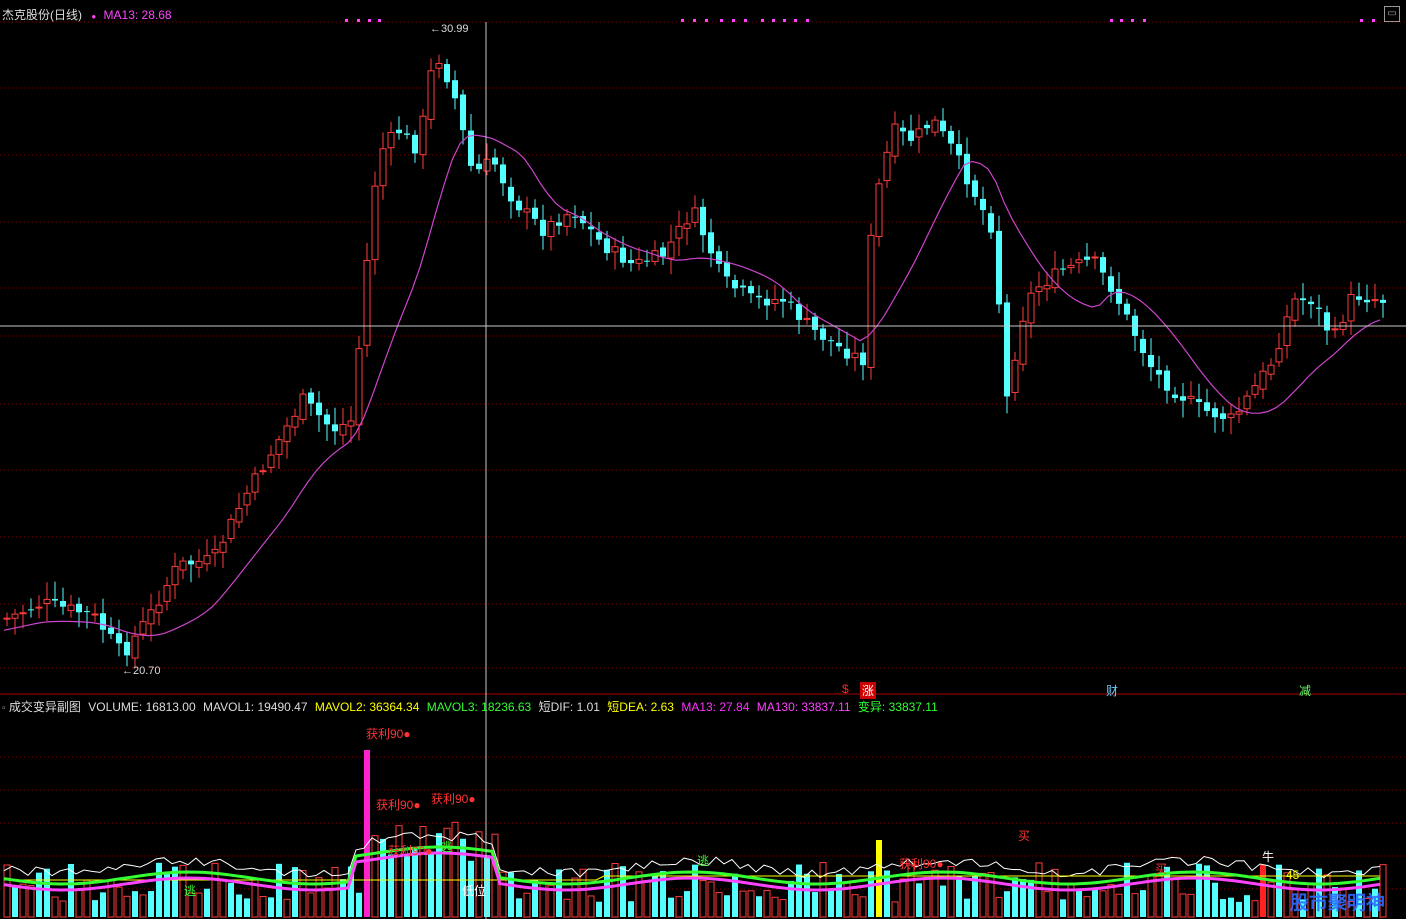  What do you see at coordinates (94, 16) in the screenshot?
I see `ma-indicator-marker: ●` at bounding box center [94, 16].